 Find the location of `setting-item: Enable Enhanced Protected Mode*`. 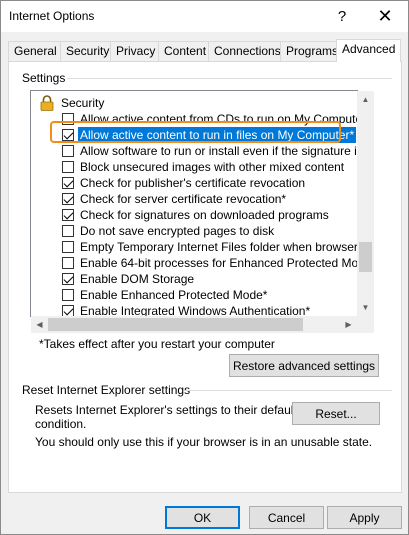

setting-item: Enable Enhanced Protected Mode* is located at coordinates (194, 295).